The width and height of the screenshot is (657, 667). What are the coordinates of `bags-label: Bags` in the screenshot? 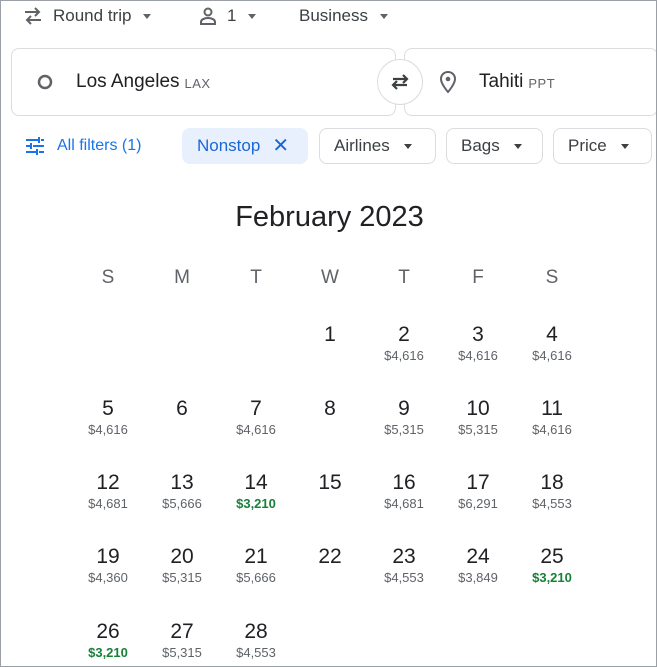 It's located at (480, 145).